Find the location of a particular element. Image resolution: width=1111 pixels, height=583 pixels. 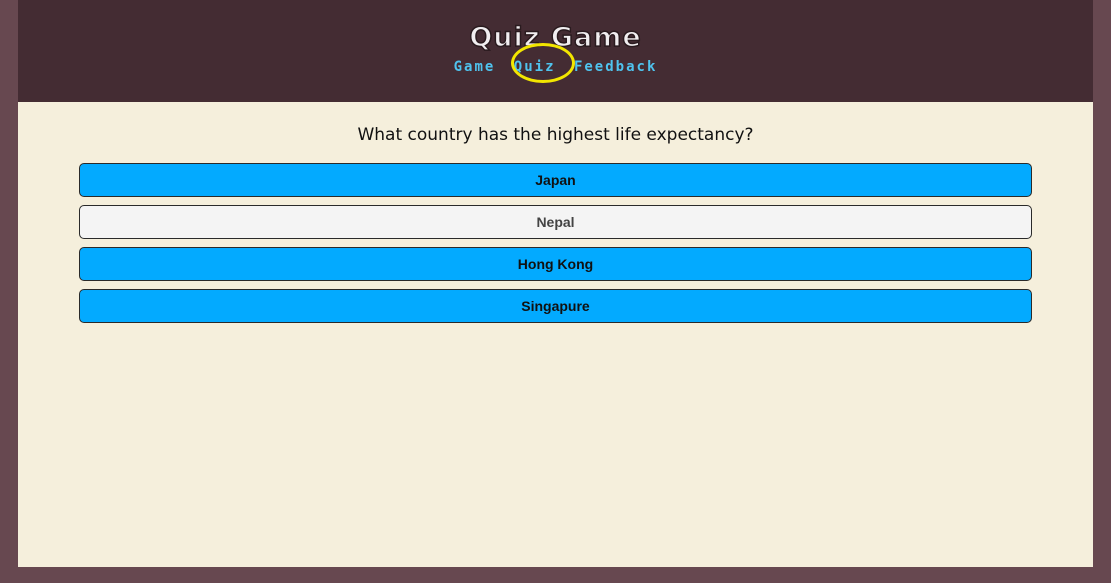

app-title: Quiz Game is located at coordinates (555, 37).